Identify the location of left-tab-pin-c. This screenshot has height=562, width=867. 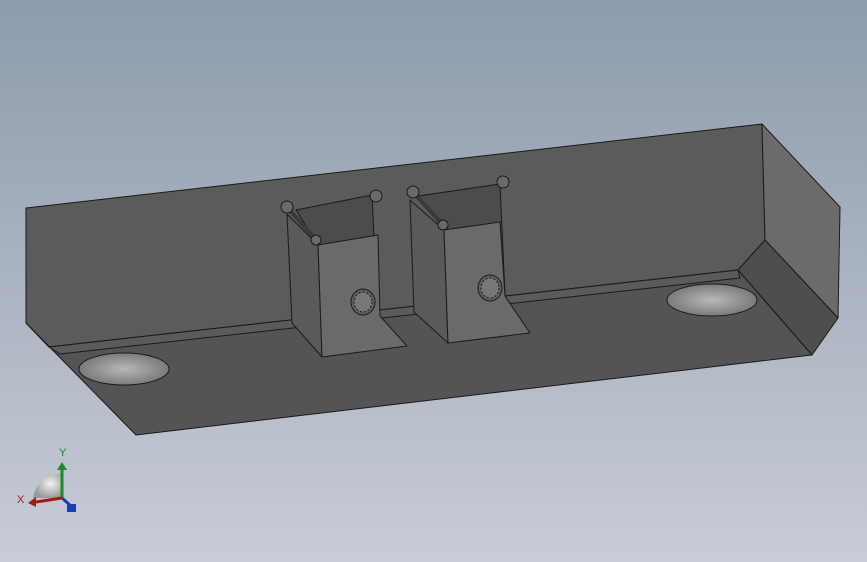
(376, 196).